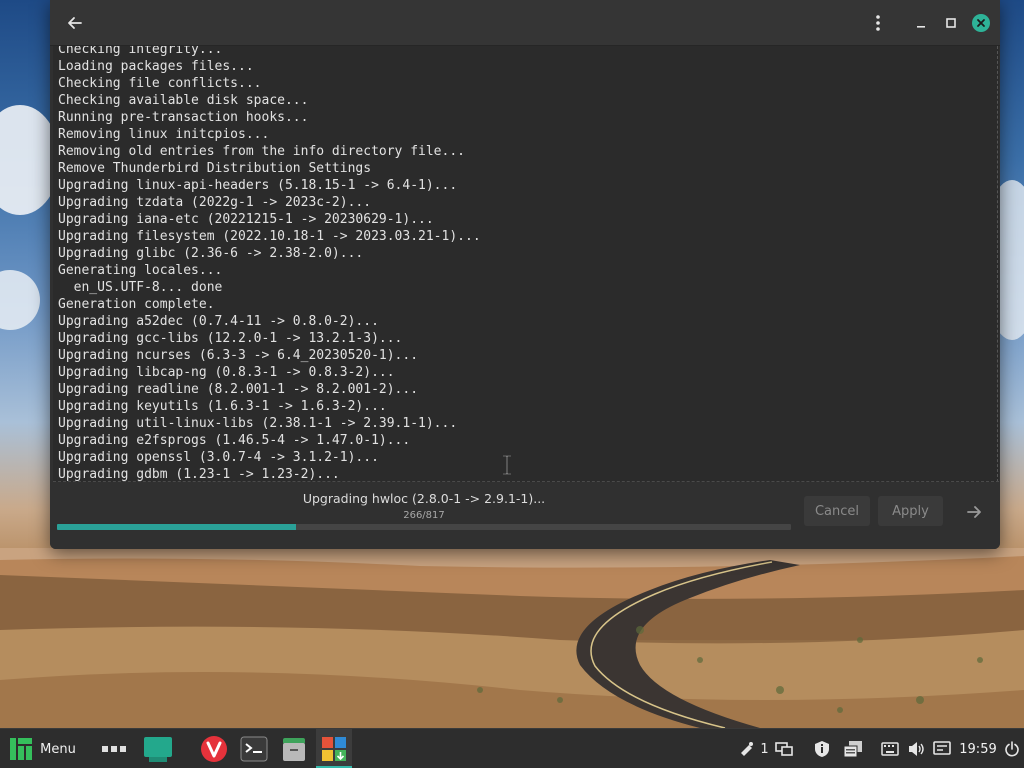 This screenshot has width=1024, height=768. Describe the element at coordinates (114, 748) in the screenshot. I see `show-apps-icon` at that location.